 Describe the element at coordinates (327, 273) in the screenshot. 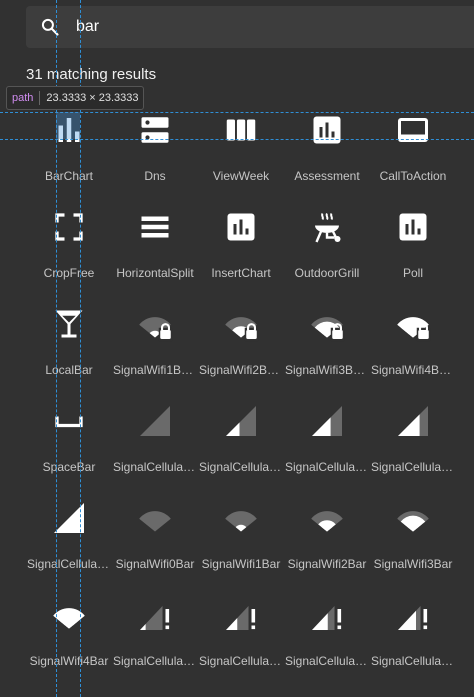

I see `icon-label: OutdoorGrill` at that location.